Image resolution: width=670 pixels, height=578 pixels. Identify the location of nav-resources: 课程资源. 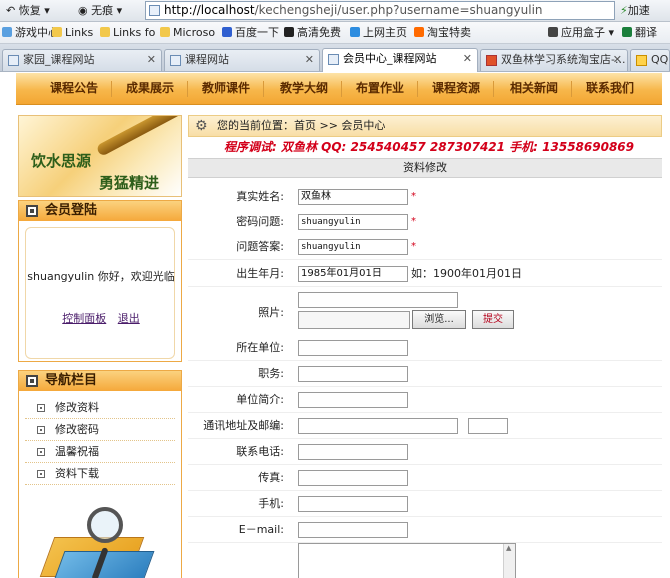
(456, 88).